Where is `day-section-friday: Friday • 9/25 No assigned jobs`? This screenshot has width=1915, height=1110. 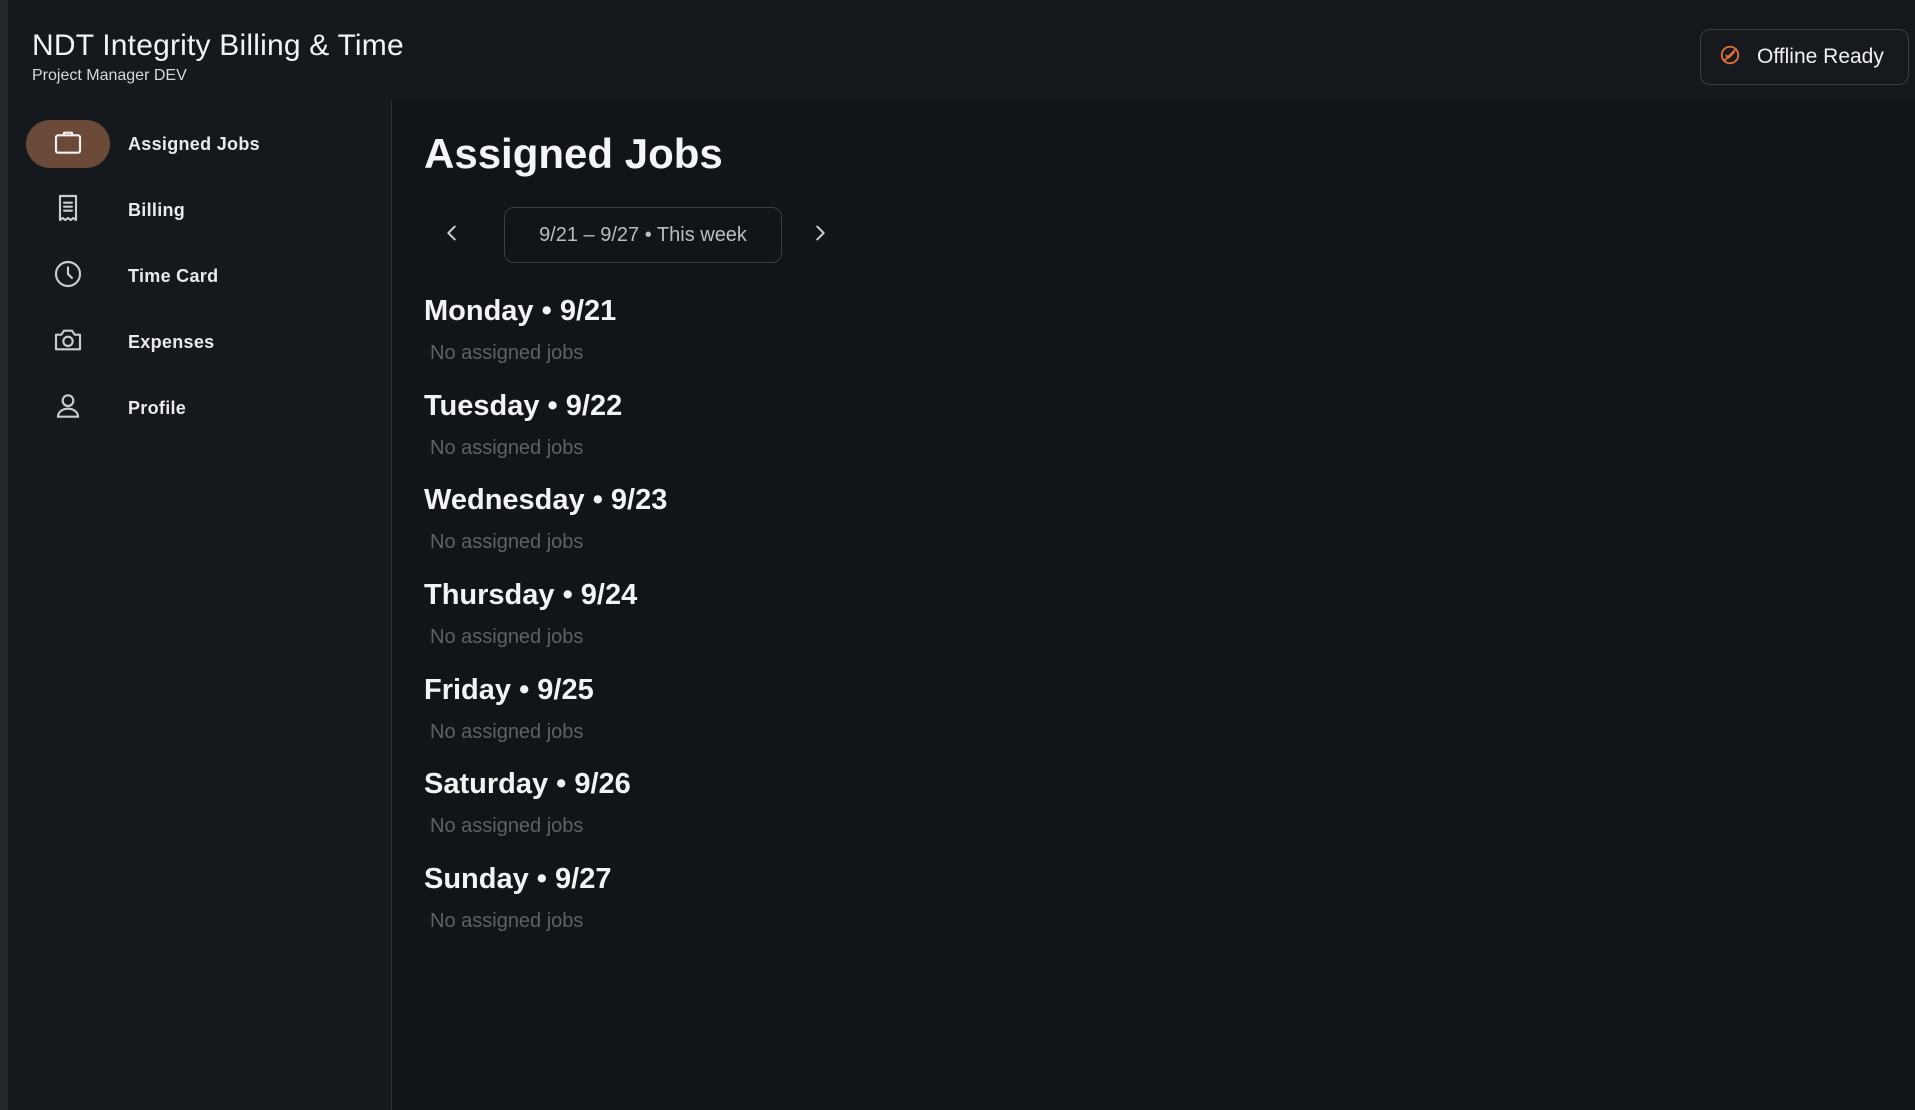
day-section-friday: Friday • 9/25 No assigned jobs is located at coordinates (509, 709).